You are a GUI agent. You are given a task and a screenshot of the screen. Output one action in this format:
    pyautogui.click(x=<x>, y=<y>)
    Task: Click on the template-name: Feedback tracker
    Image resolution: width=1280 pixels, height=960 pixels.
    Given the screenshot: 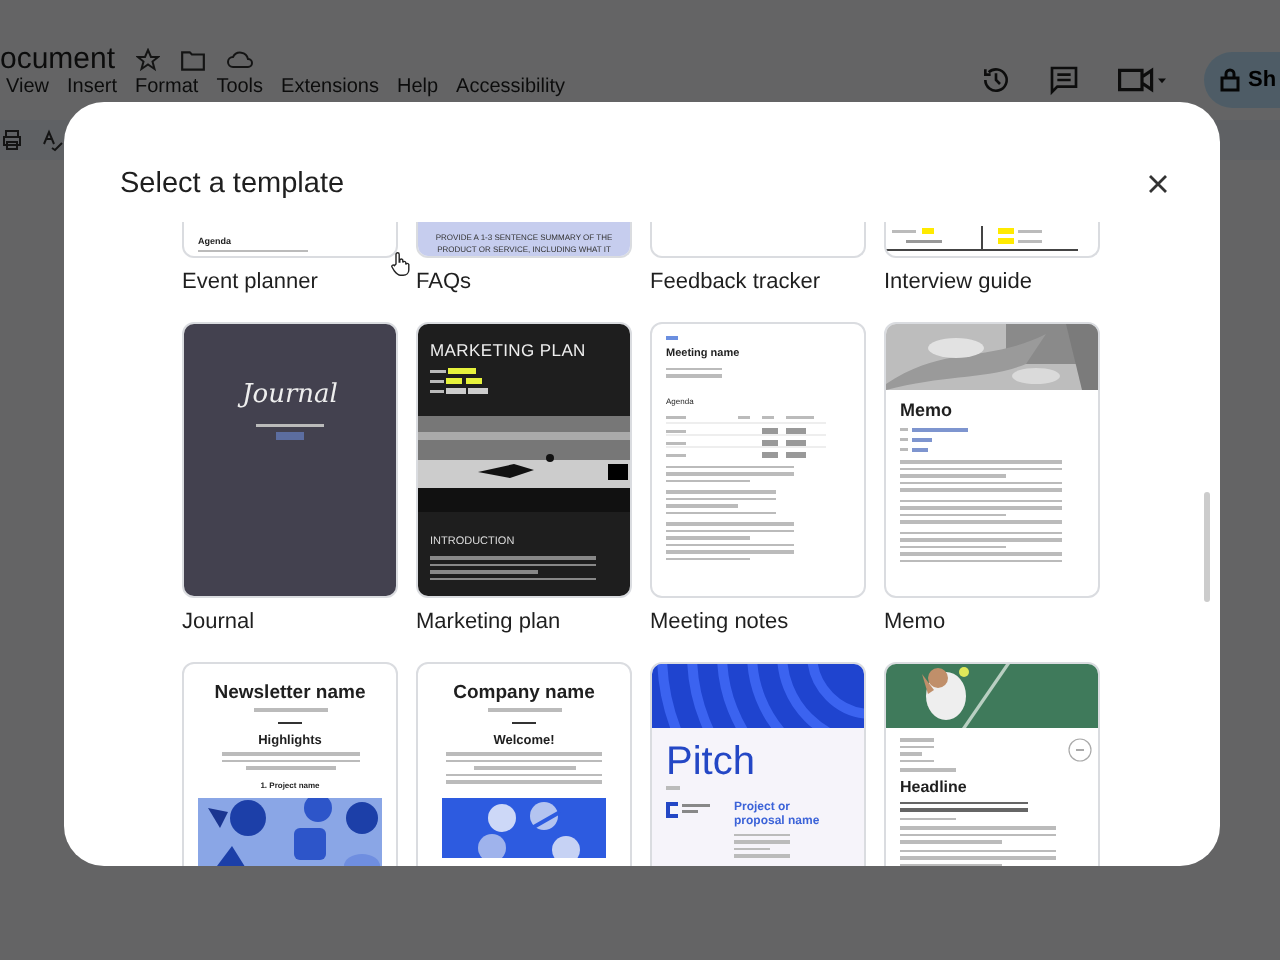 What is the action you would take?
    pyautogui.click(x=758, y=282)
    